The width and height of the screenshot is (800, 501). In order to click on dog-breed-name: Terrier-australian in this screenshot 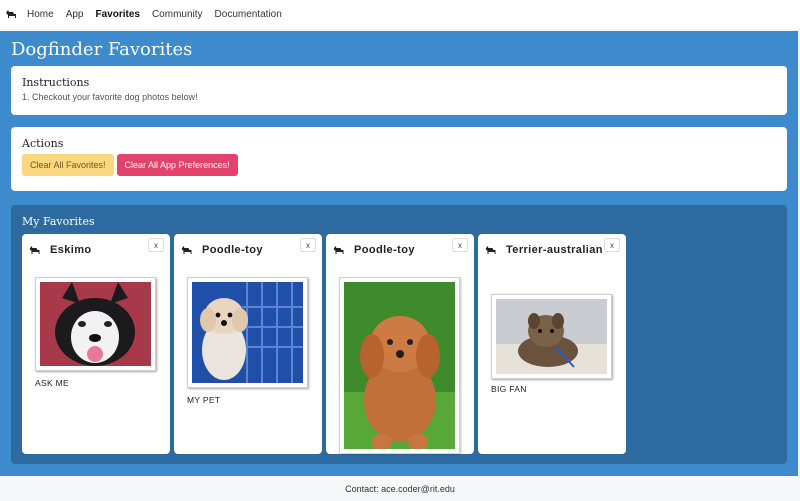, I will do `click(554, 250)`.